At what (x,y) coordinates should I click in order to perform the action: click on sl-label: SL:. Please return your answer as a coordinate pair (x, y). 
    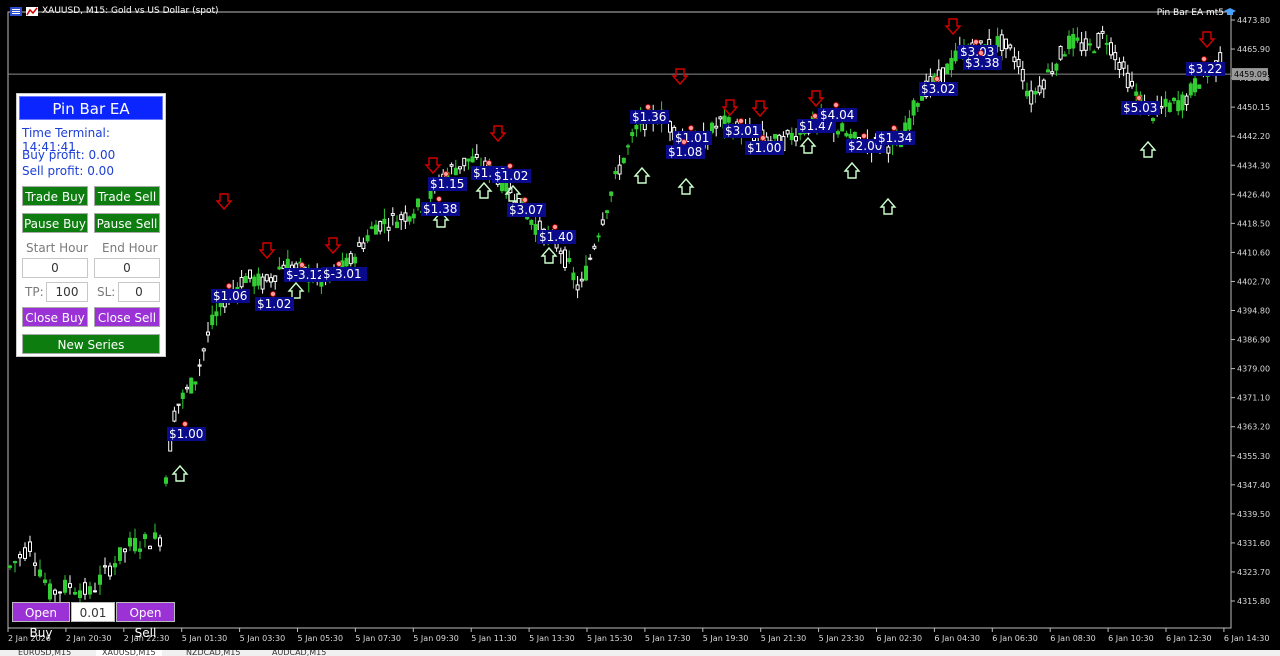
    Looking at the image, I should click on (106, 292).